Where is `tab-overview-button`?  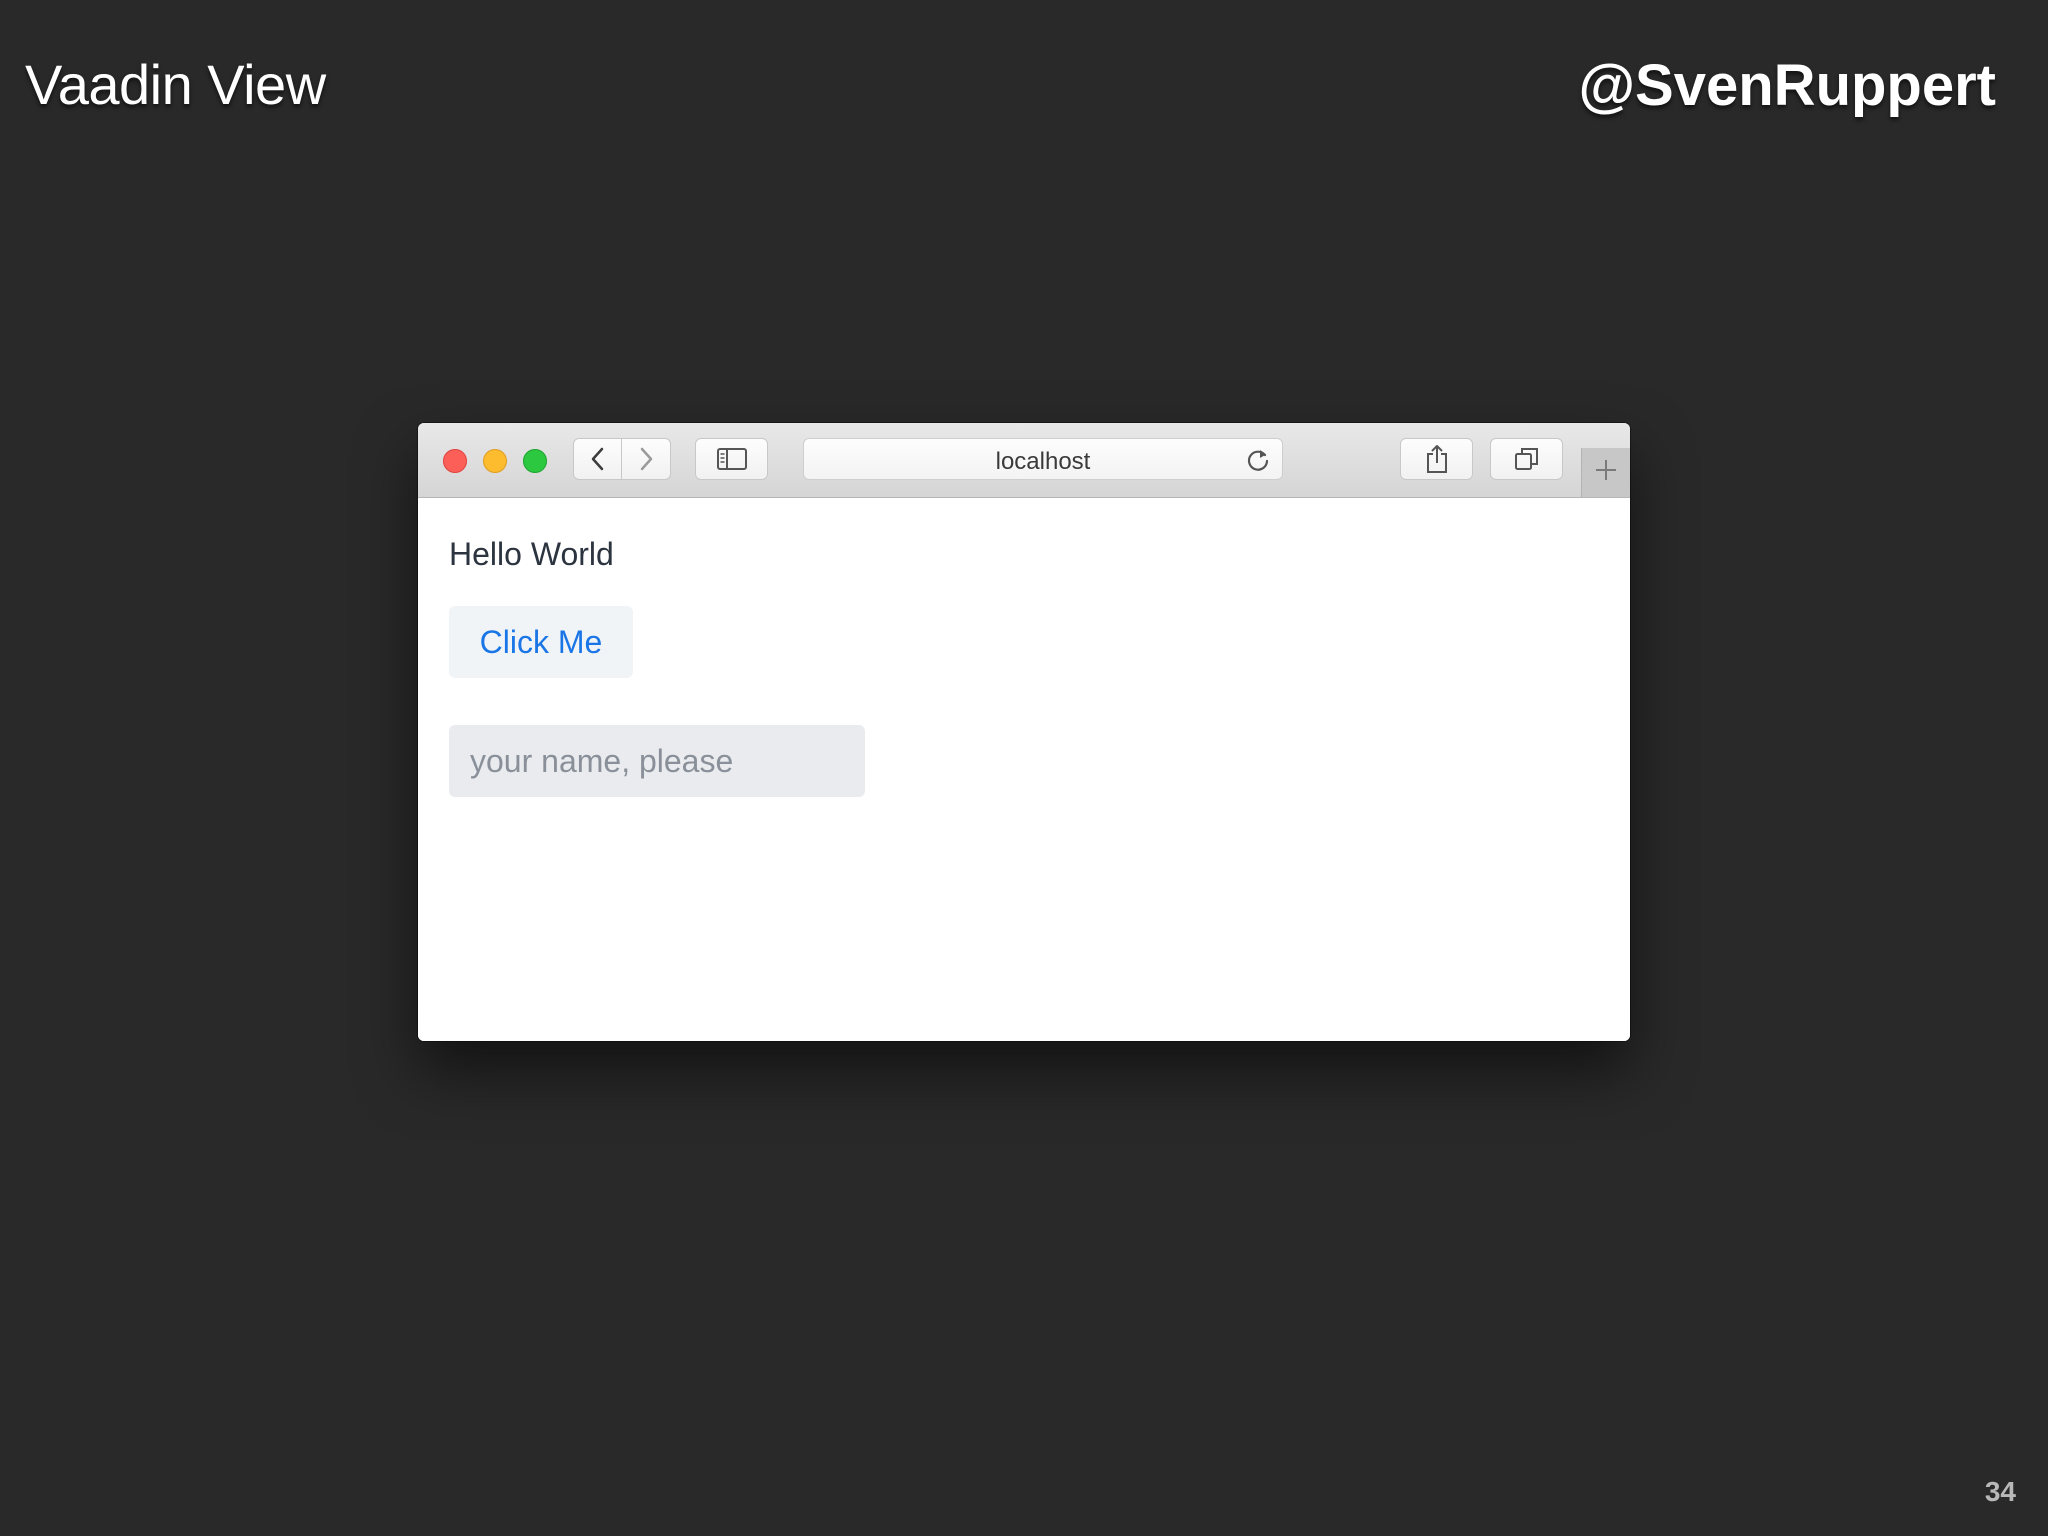 tab-overview-button is located at coordinates (1526, 459).